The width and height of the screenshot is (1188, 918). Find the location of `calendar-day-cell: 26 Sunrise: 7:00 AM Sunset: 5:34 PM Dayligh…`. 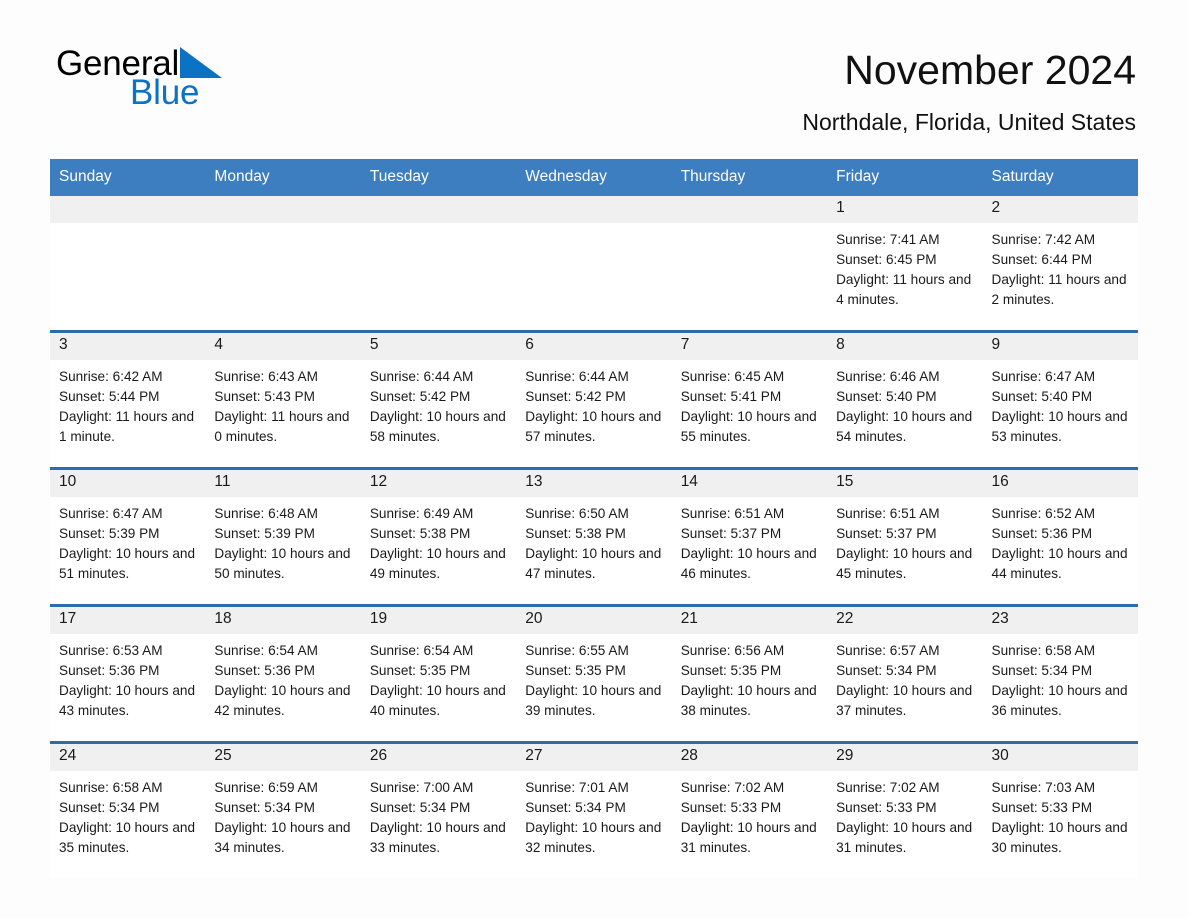

calendar-day-cell: 26 Sunrise: 7:00 AM Sunset: 5:34 PM Dayligh… is located at coordinates (438, 809).